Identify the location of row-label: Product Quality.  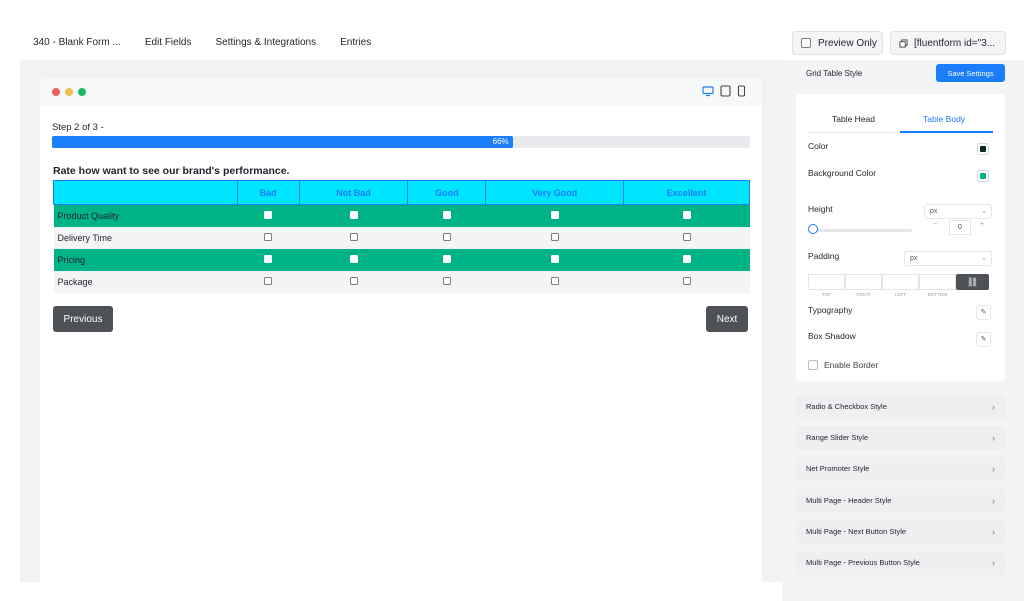
(145, 215).